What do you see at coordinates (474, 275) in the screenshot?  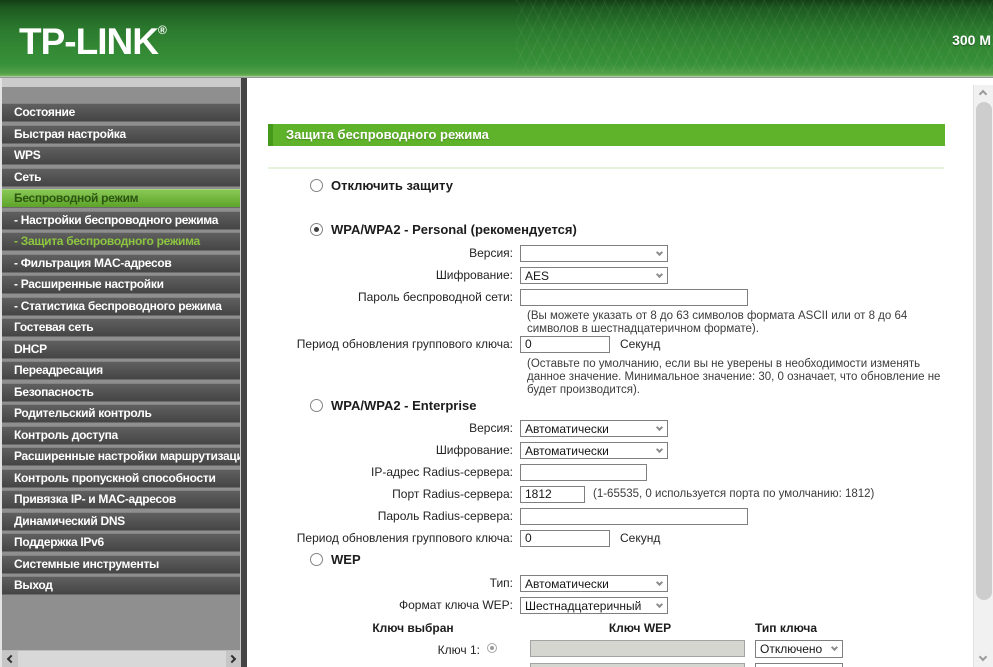 I see `personal-encryption-label: Шифрование:` at bounding box center [474, 275].